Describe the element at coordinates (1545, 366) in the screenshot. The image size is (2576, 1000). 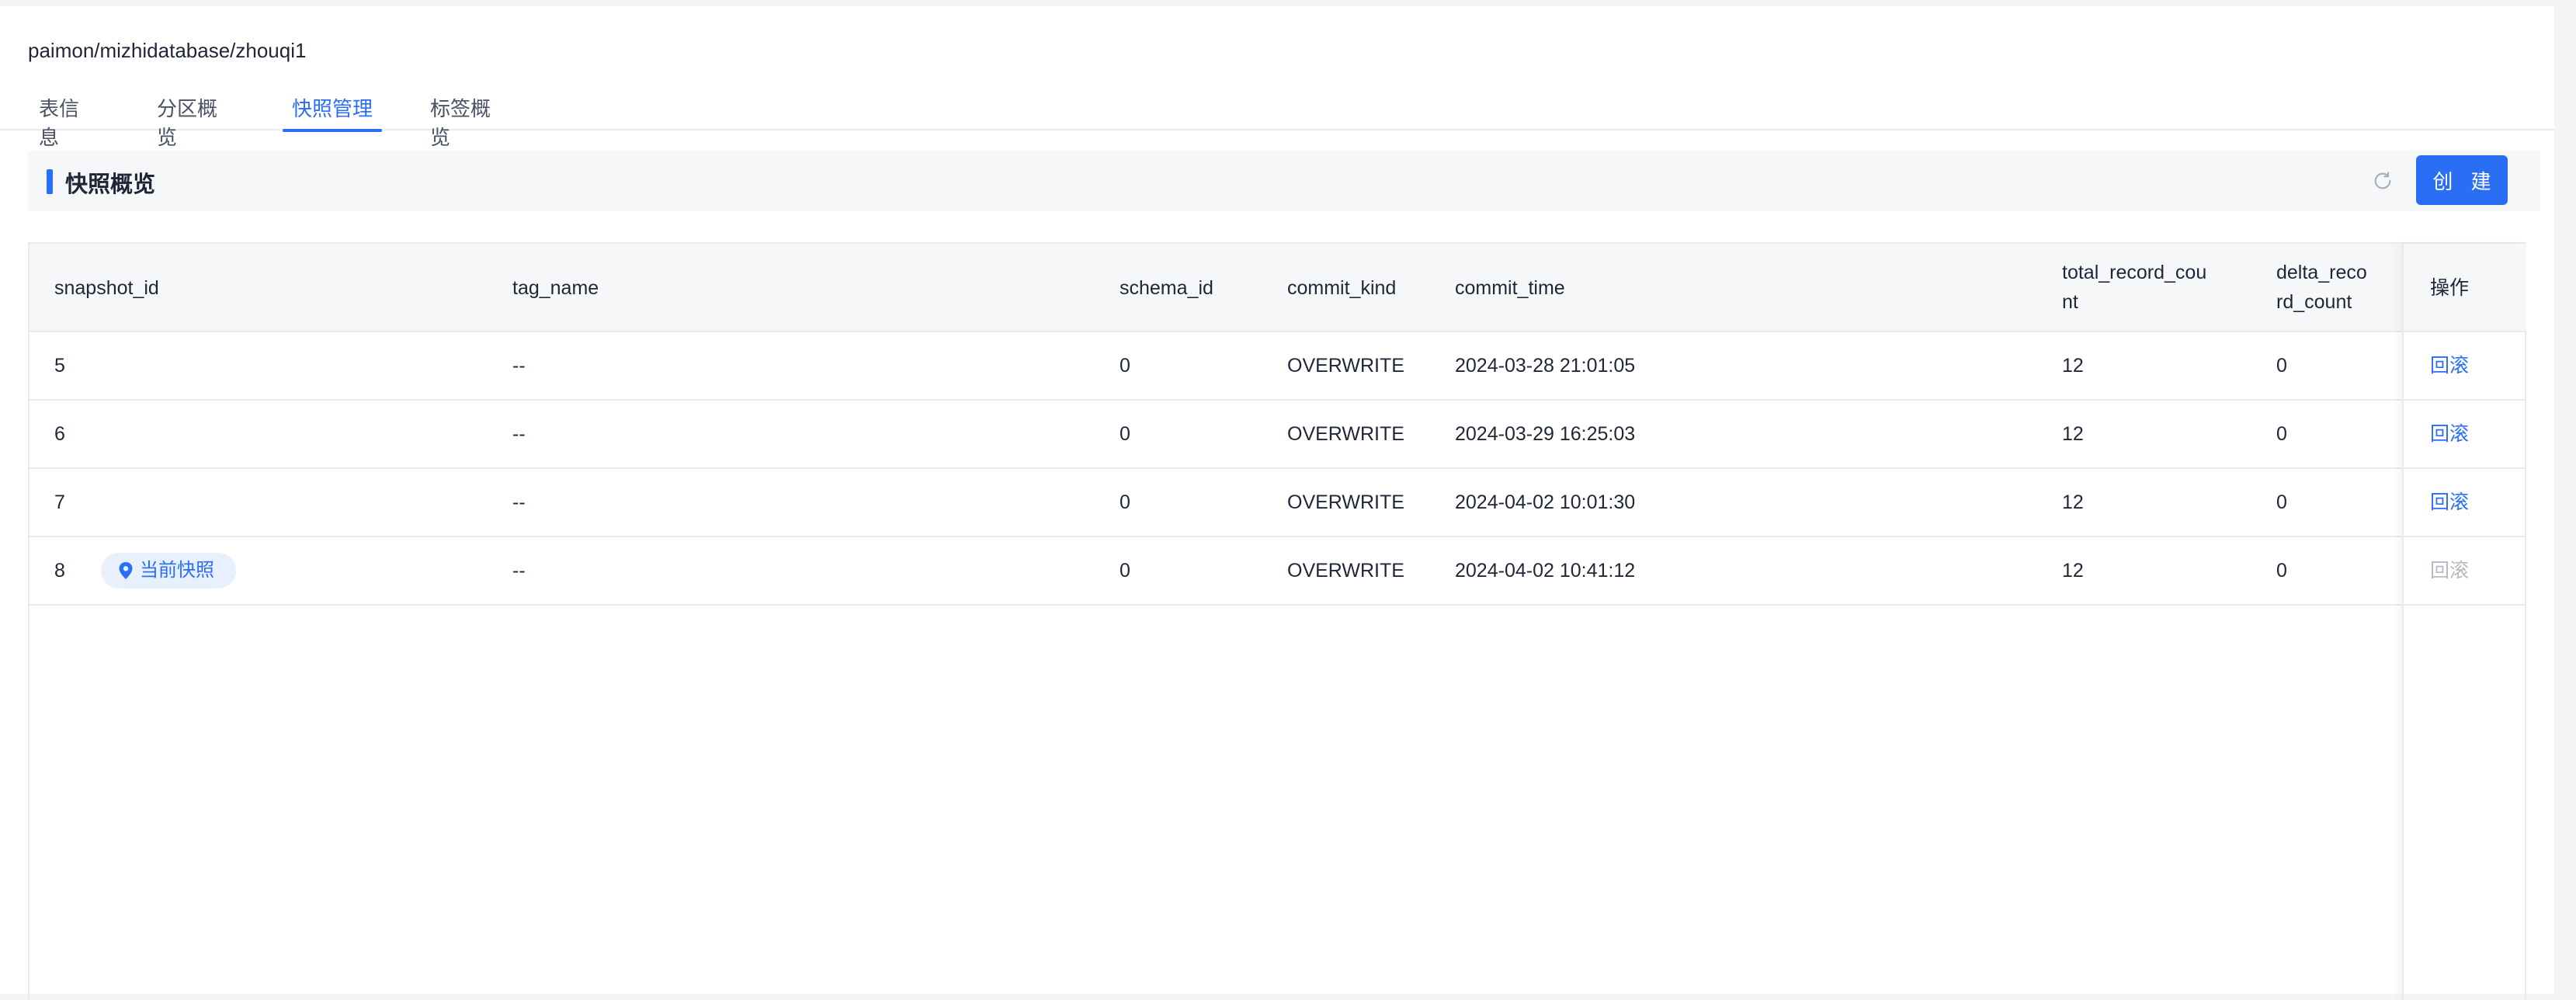
I see `cell-commit-time: 2024-03-28 21:01:05` at that location.